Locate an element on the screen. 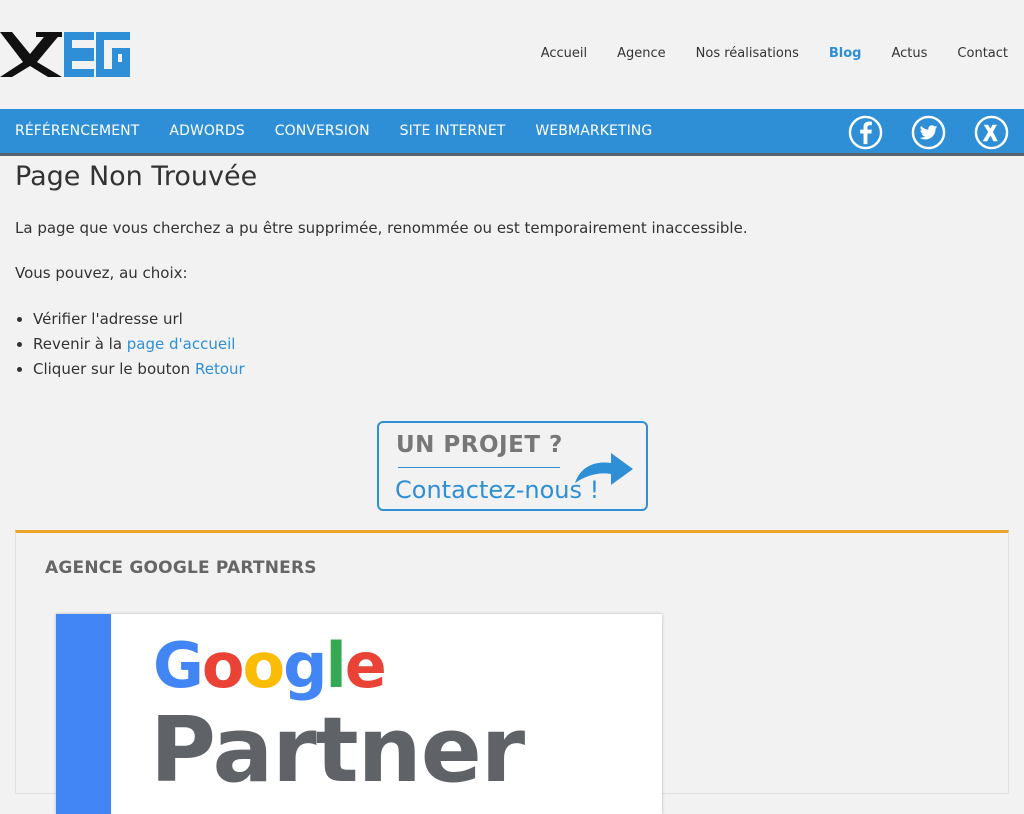 Image resolution: width=1024 pixels, height=814 pixels. choice-text: Cliquer sur le bouton is located at coordinates (114, 369).